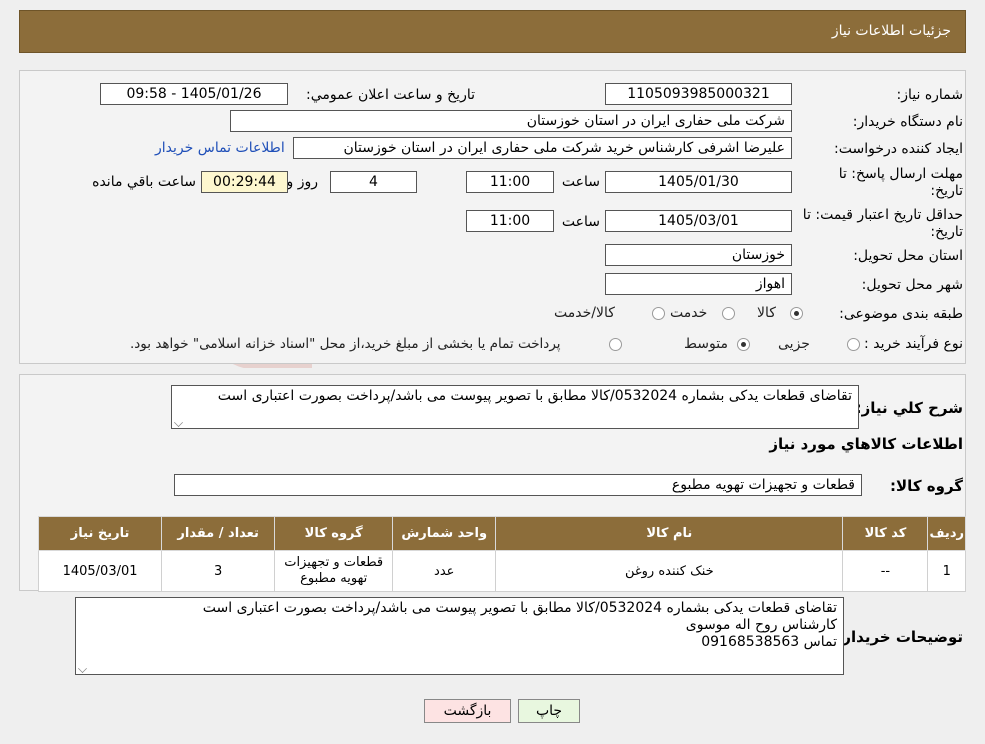 Image resolution: width=985 pixels, height=744 pixels. Describe the element at coordinates (882, 215) in the screenshot. I see `price-validity-label: حداقل تاریخ اعتبار قیمت: تا` at that location.